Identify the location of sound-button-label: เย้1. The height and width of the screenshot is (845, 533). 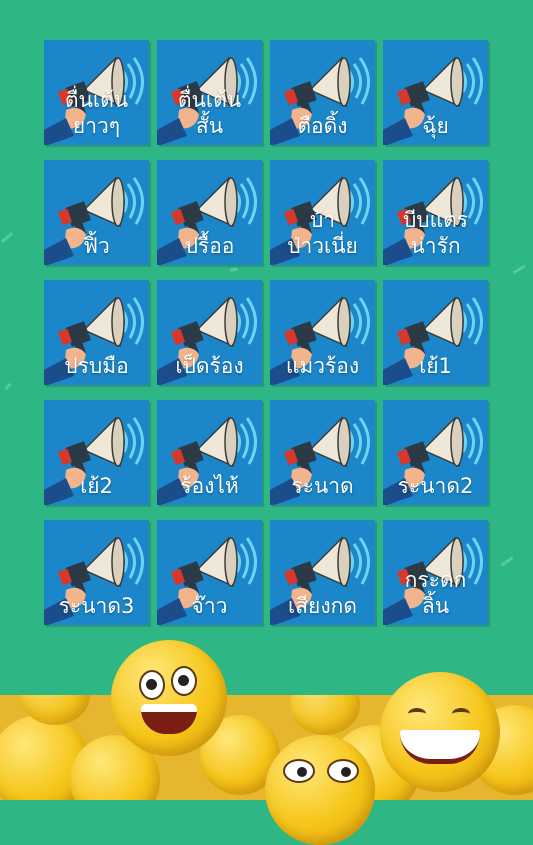
(435, 365).